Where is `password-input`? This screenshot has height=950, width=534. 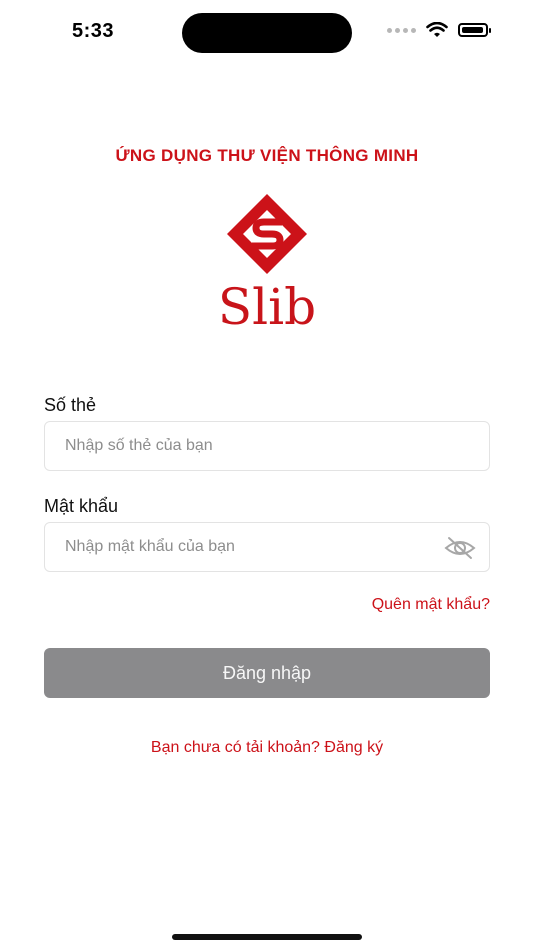 password-input is located at coordinates (267, 547).